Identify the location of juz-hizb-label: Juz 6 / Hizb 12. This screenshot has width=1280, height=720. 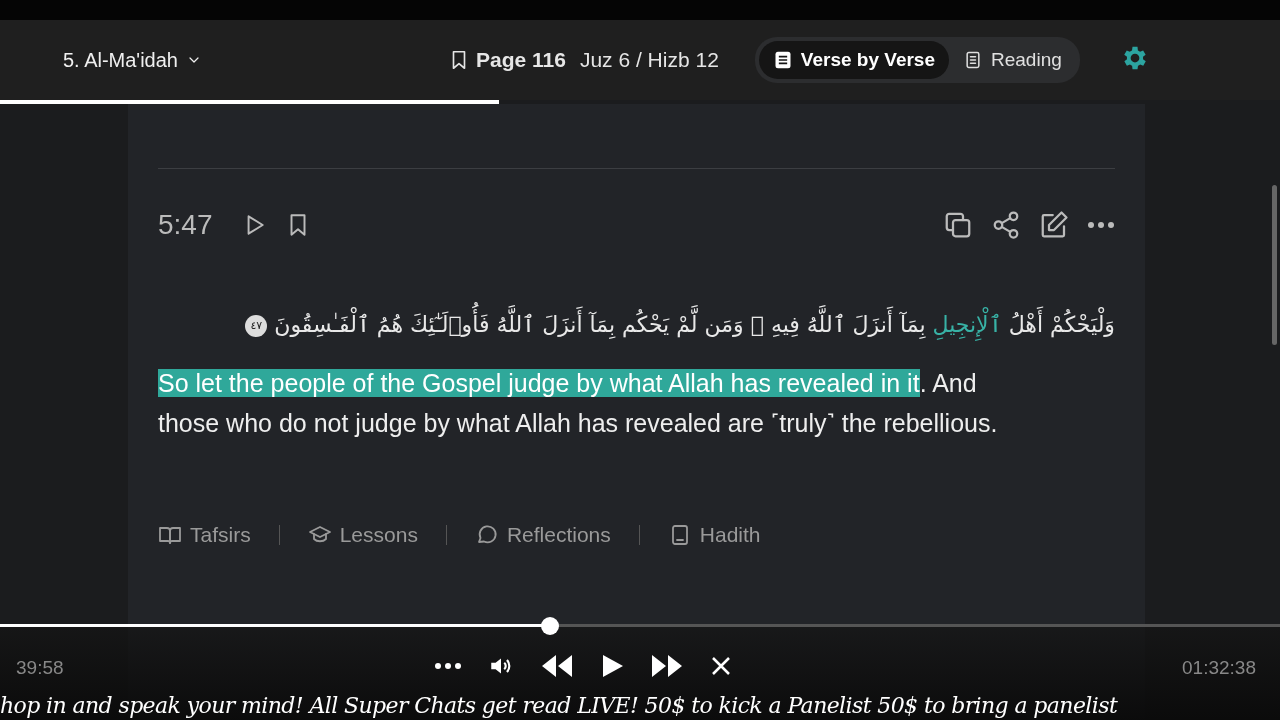
(649, 60).